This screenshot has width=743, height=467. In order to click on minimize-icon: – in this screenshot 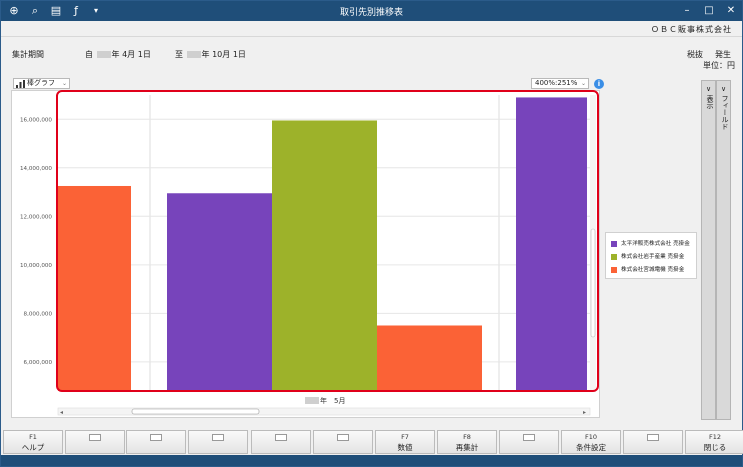, I will do `click(687, 11)`.